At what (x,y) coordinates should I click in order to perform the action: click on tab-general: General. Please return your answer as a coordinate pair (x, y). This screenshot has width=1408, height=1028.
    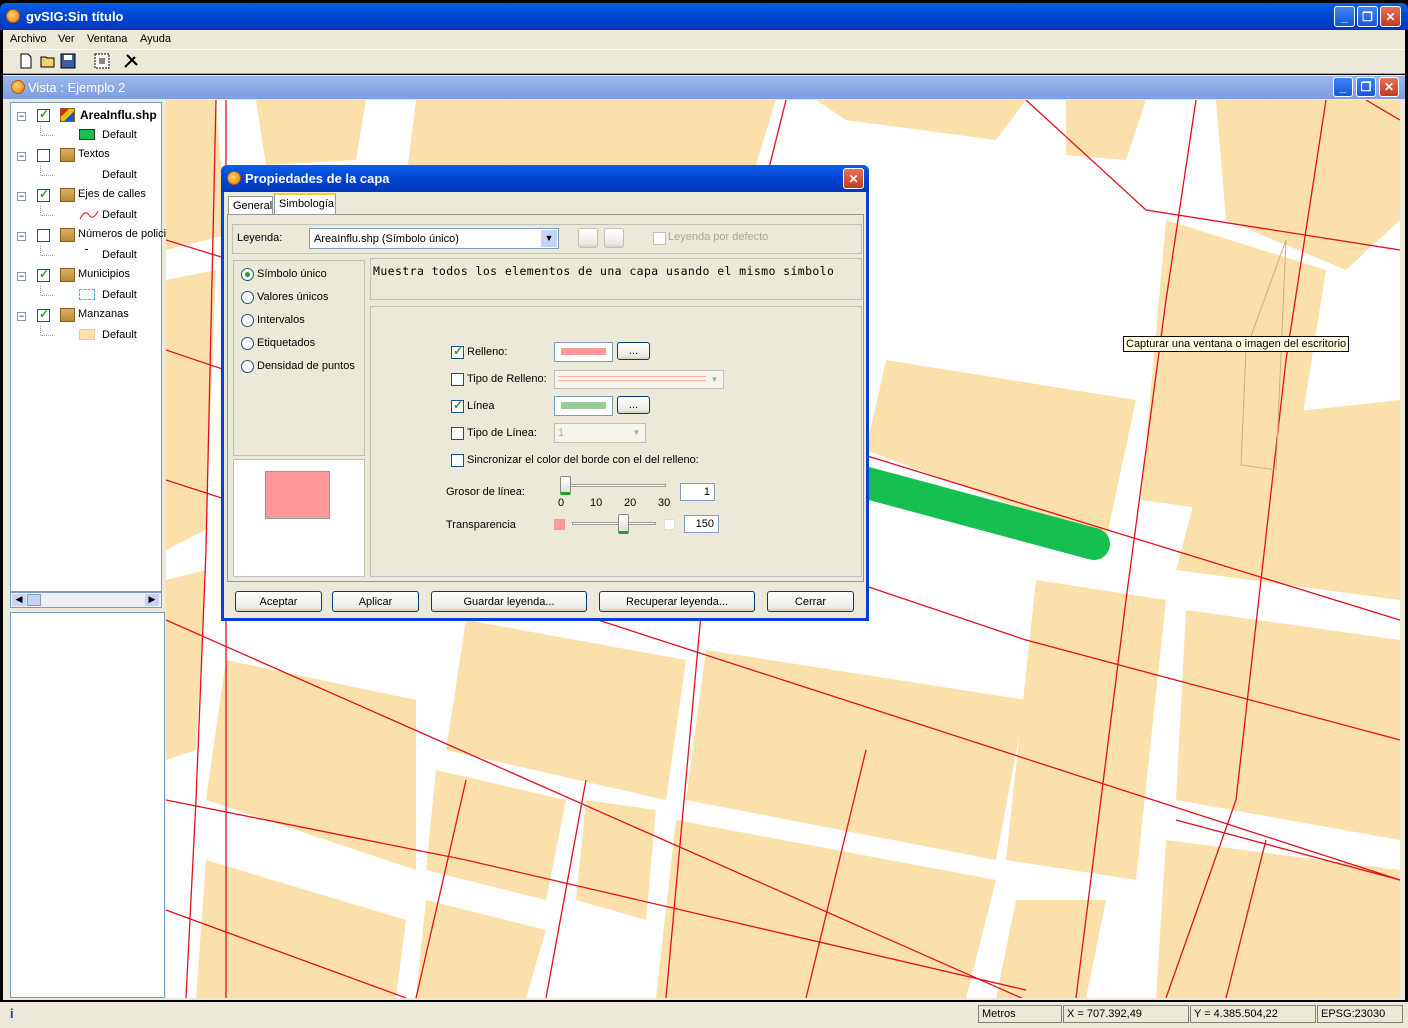
    Looking at the image, I should click on (250, 205).